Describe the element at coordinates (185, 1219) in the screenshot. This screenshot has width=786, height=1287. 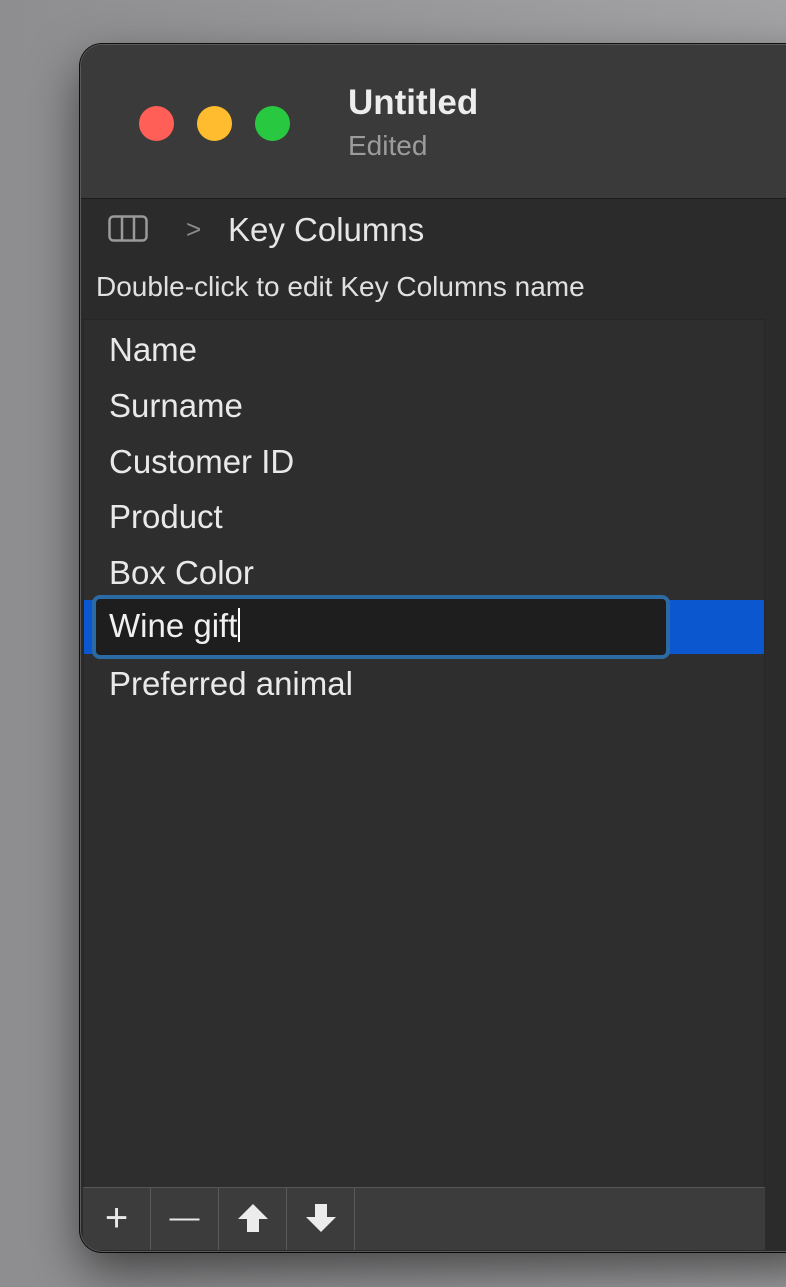
I see `remove-button: —` at that location.